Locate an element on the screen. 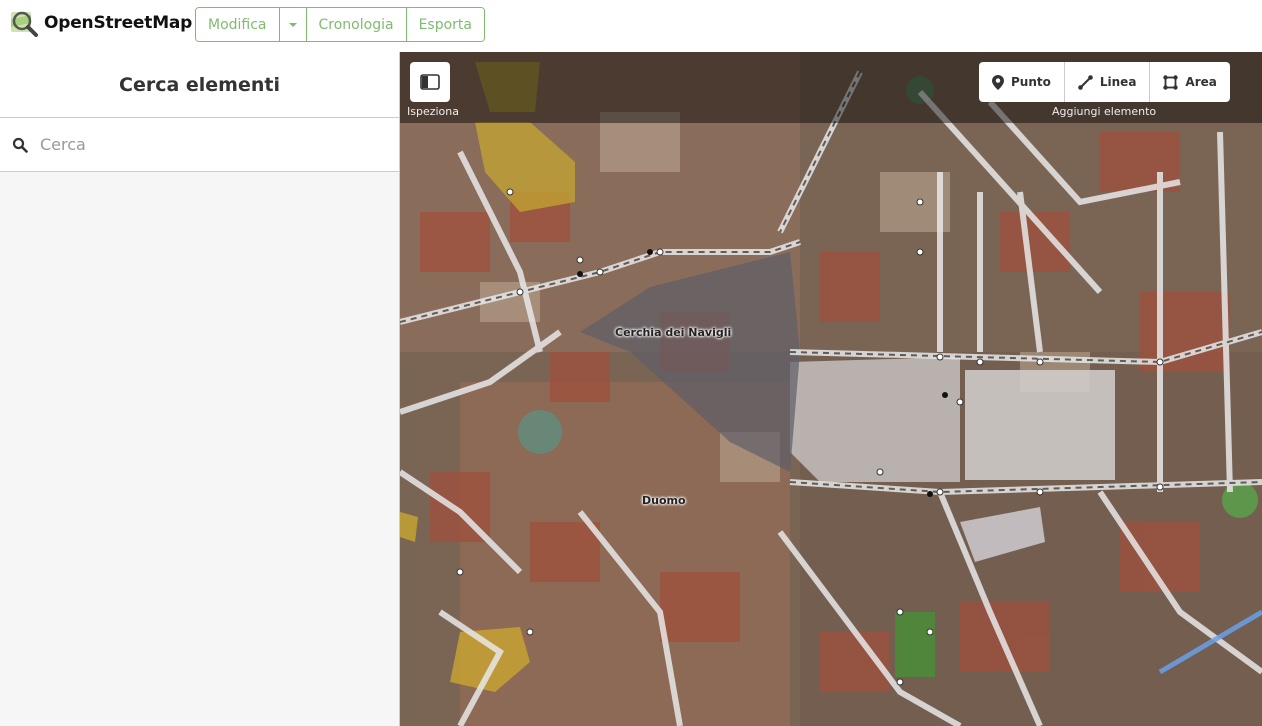 Image resolution: width=1262 pixels, height=726 pixels. sidebar-header: Cerca elementi is located at coordinates (199, 85).